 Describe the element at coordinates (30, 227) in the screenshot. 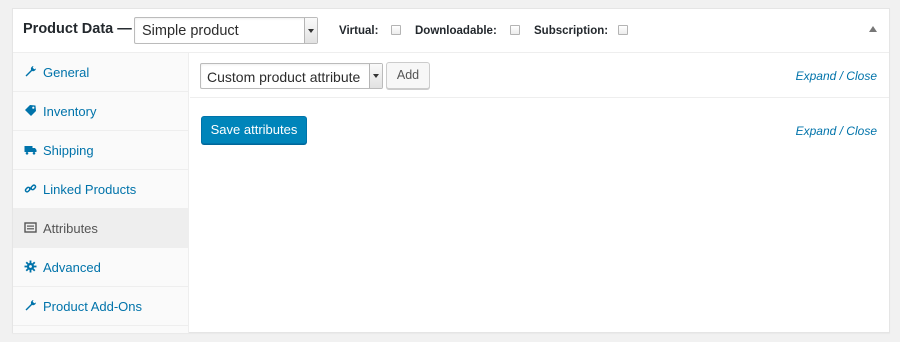

I see `list-icon` at that location.